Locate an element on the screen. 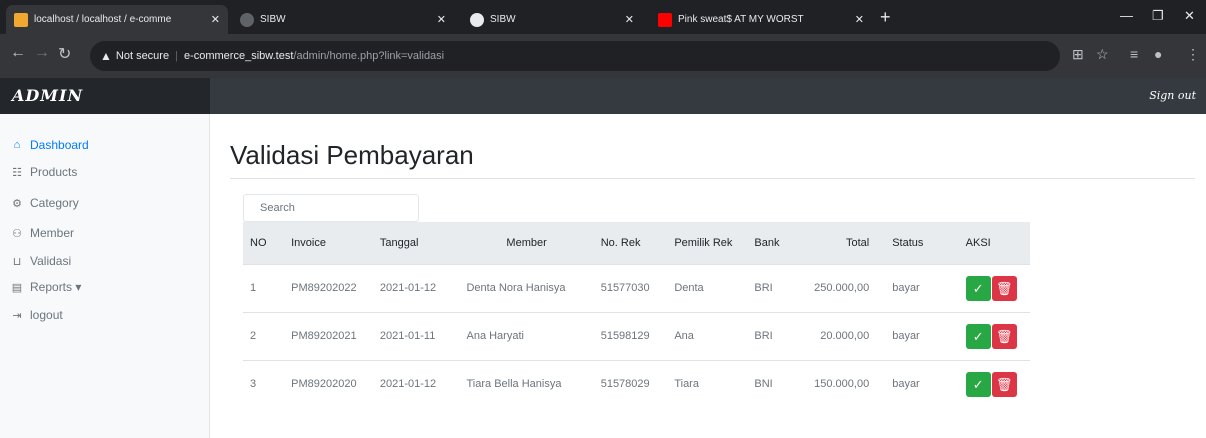 The image size is (1206, 438). cell-pemilik-rek: Ana is located at coordinates (707, 335).